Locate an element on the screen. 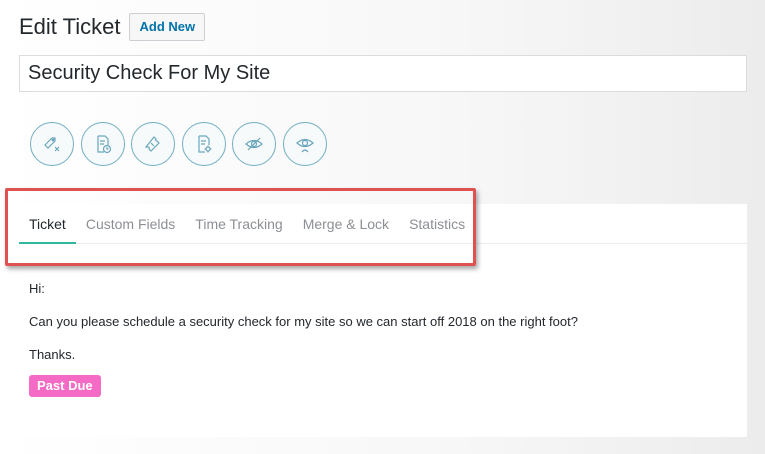  eye-user-icon is located at coordinates (304, 144).